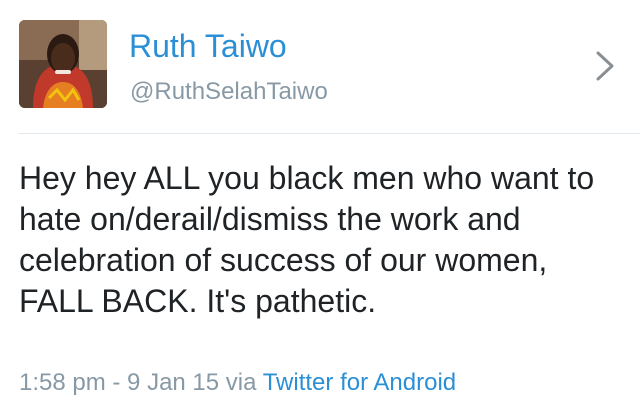  I want to click on author-name: Ruth Taiwo, so click(208, 46).